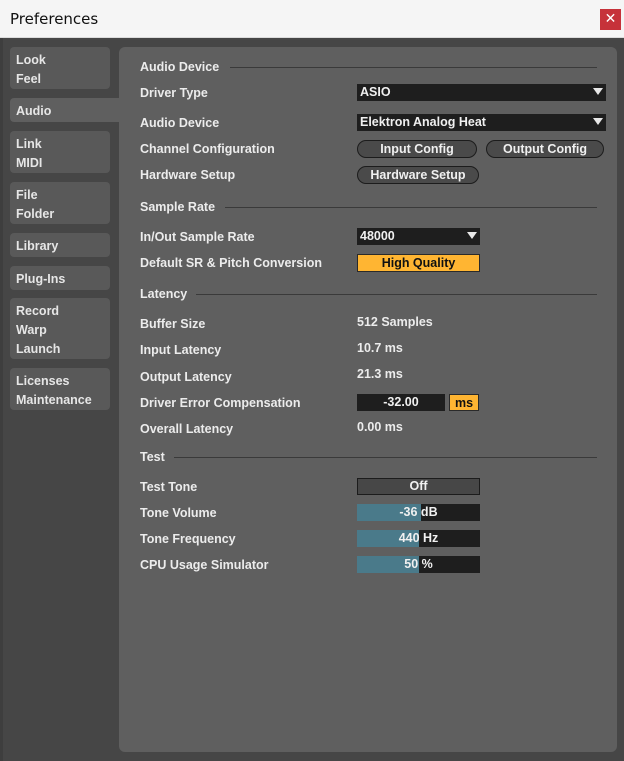  What do you see at coordinates (60, 152) in the screenshot?
I see `tab-link-midi: Link MIDI` at bounding box center [60, 152].